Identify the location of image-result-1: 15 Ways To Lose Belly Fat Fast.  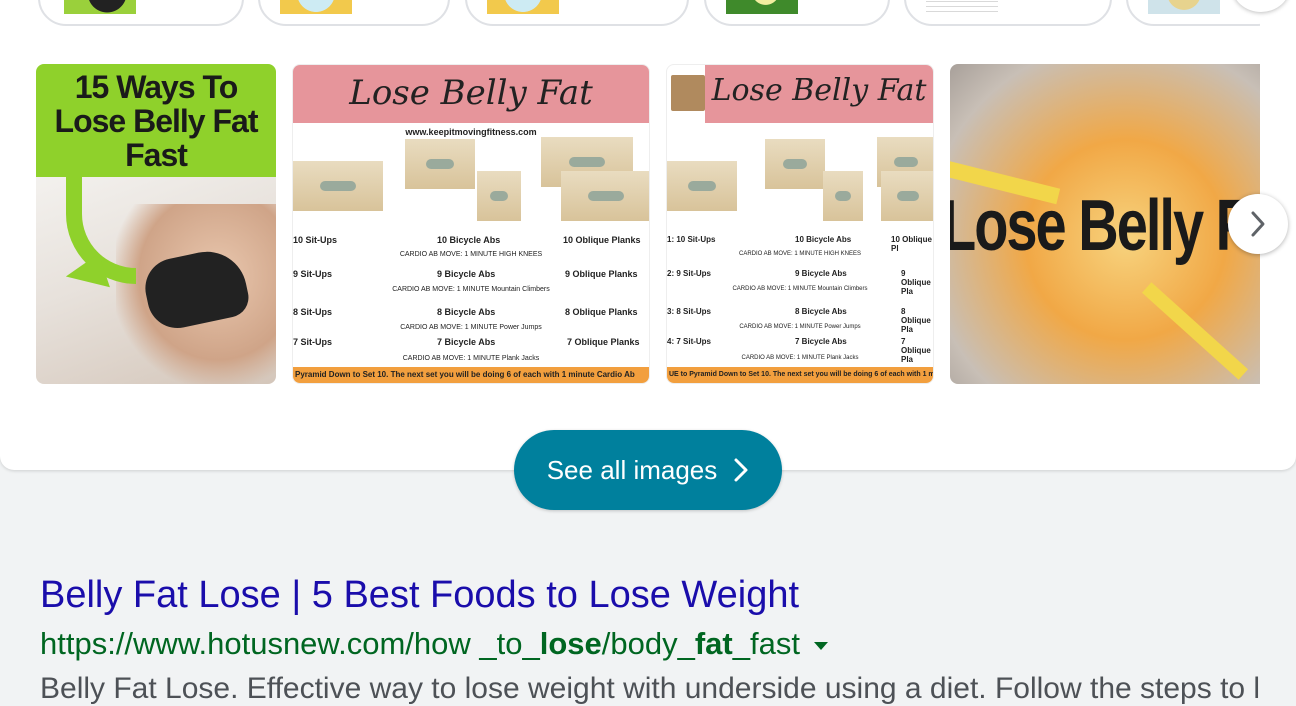
(156, 224).